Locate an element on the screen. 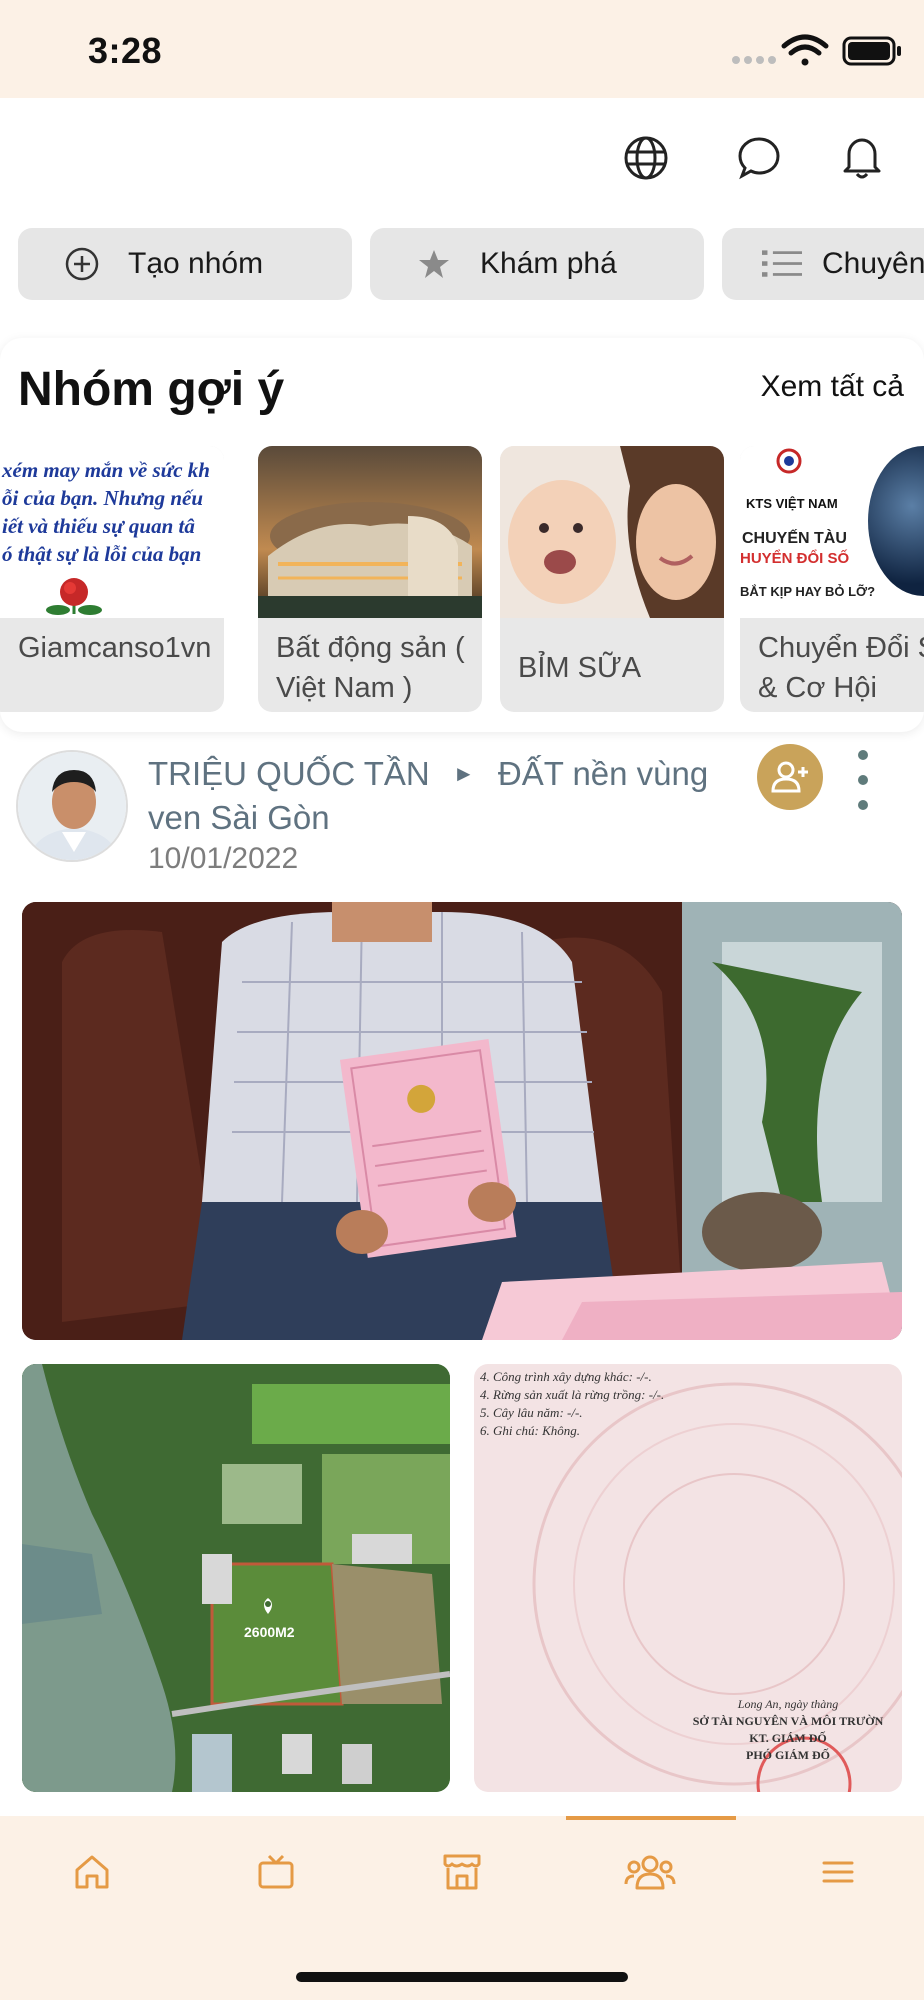 Image resolution: width=924 pixels, height=2000 pixels. bottom-nav is located at coordinates (462, 1908).